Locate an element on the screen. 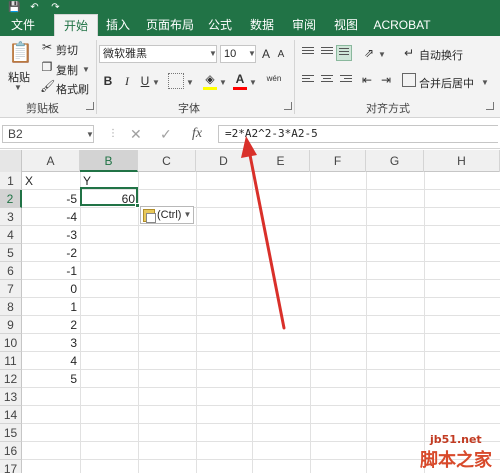  watermark-site: jb51.net is located at coordinates (456, 439).